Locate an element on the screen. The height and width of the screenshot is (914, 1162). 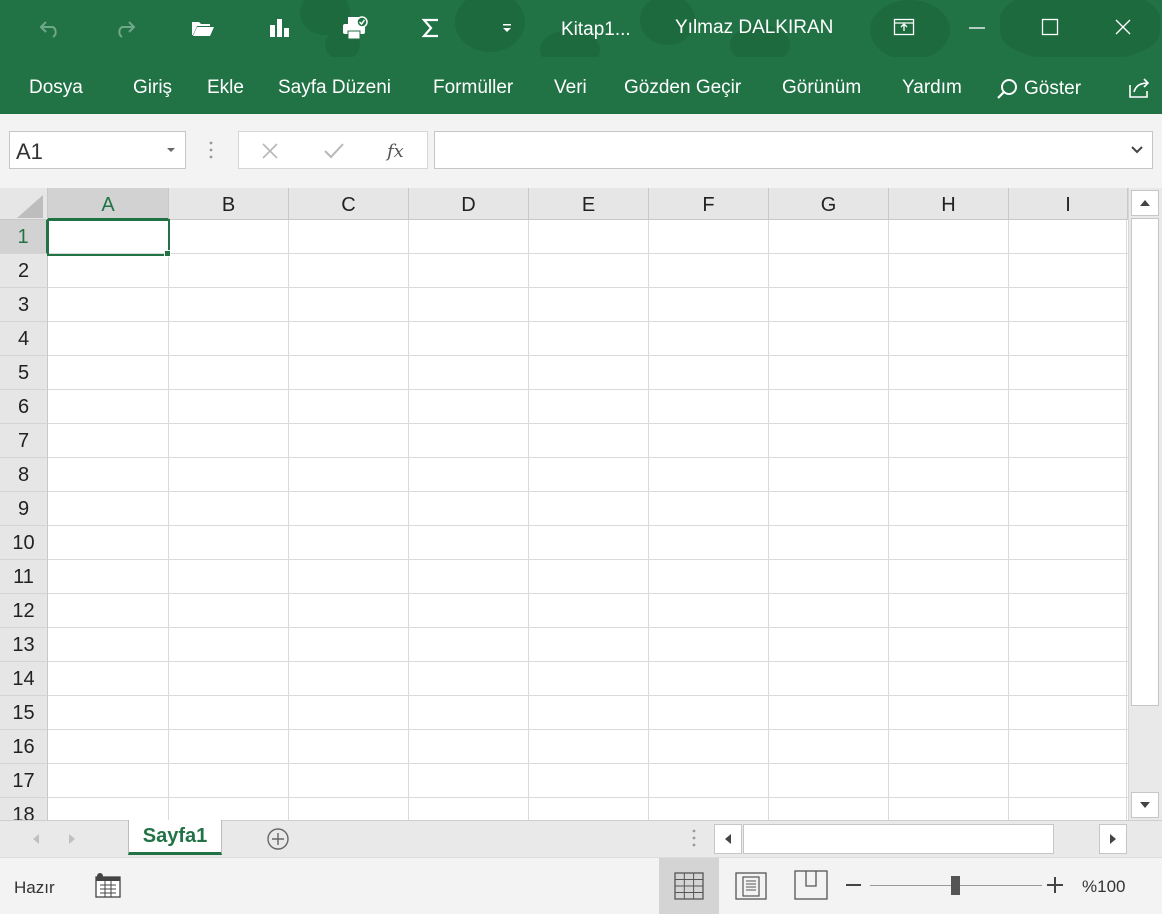
active-cell-a1 is located at coordinates (108, 237).